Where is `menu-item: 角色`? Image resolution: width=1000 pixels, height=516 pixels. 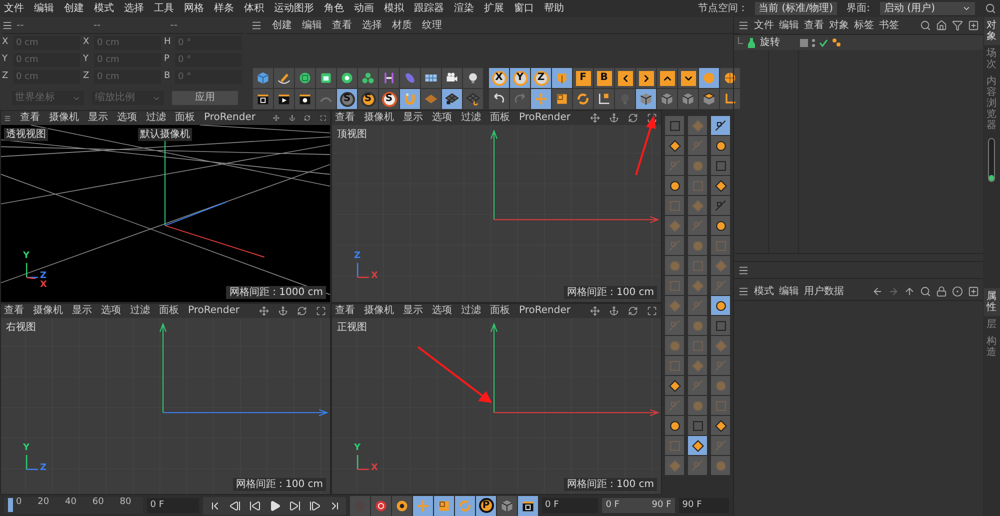 menu-item: 角色 is located at coordinates (334, 8).